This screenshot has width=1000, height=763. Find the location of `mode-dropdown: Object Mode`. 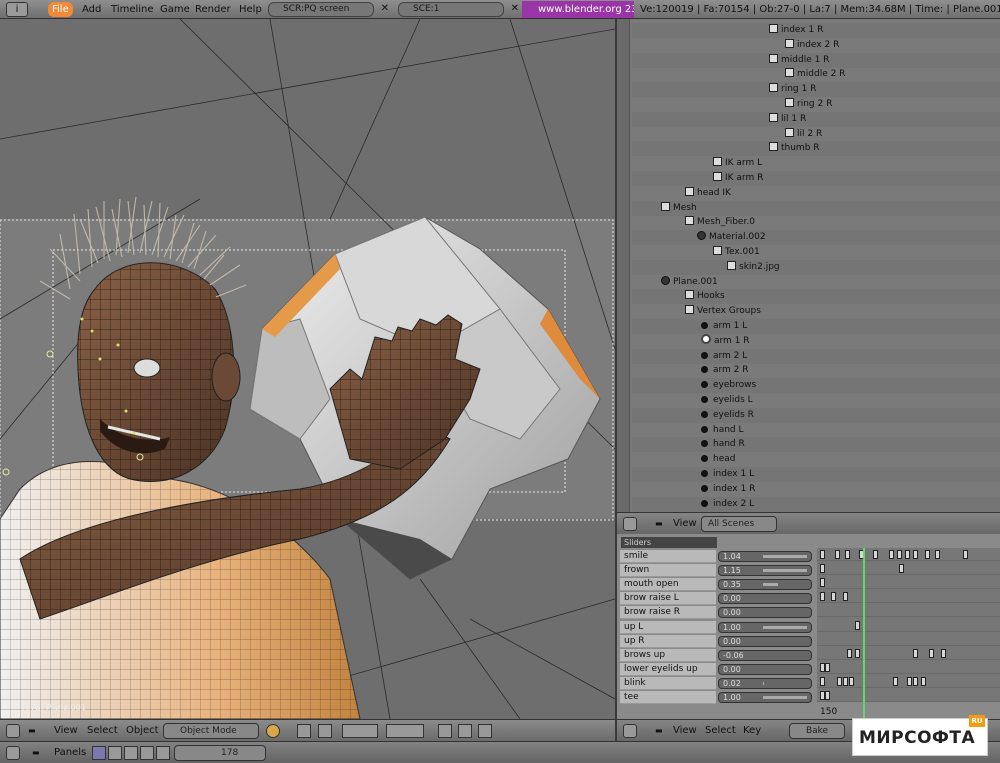

mode-dropdown: Object Mode is located at coordinates (211, 731).